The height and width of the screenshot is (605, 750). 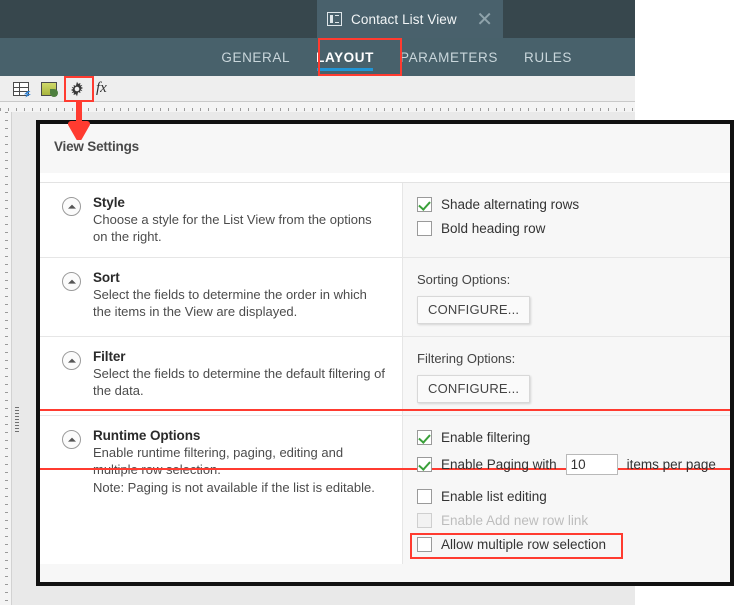 I want to click on dialog-title: View Settings, so click(x=96, y=146).